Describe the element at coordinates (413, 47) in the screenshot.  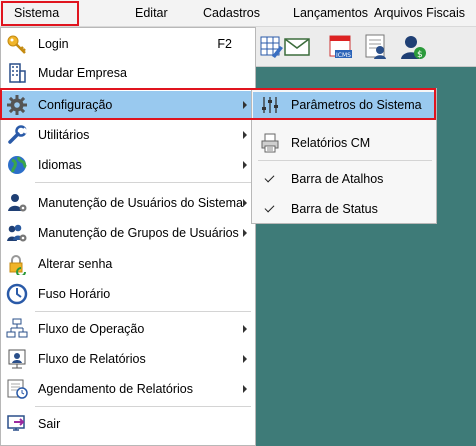
I see `user-money-icon: $` at that location.